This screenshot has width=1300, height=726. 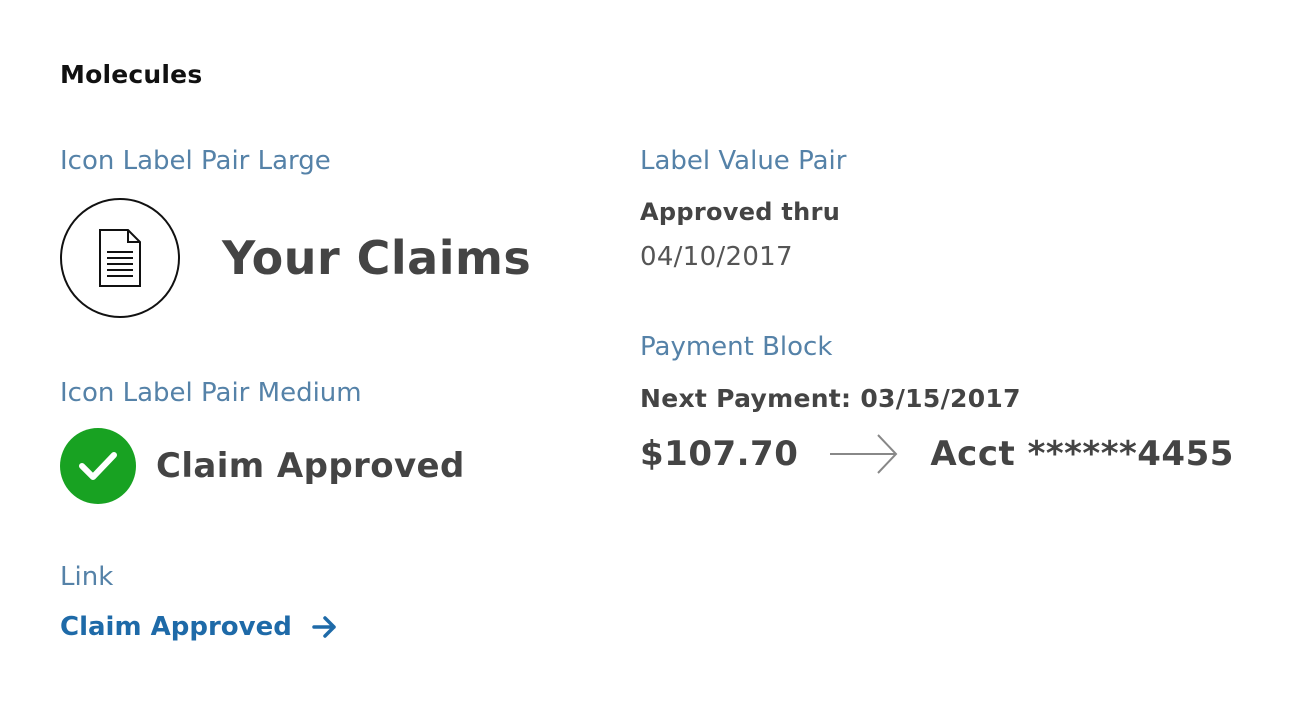 I want to click on long-arrow-right-icon, so click(x=864, y=454).